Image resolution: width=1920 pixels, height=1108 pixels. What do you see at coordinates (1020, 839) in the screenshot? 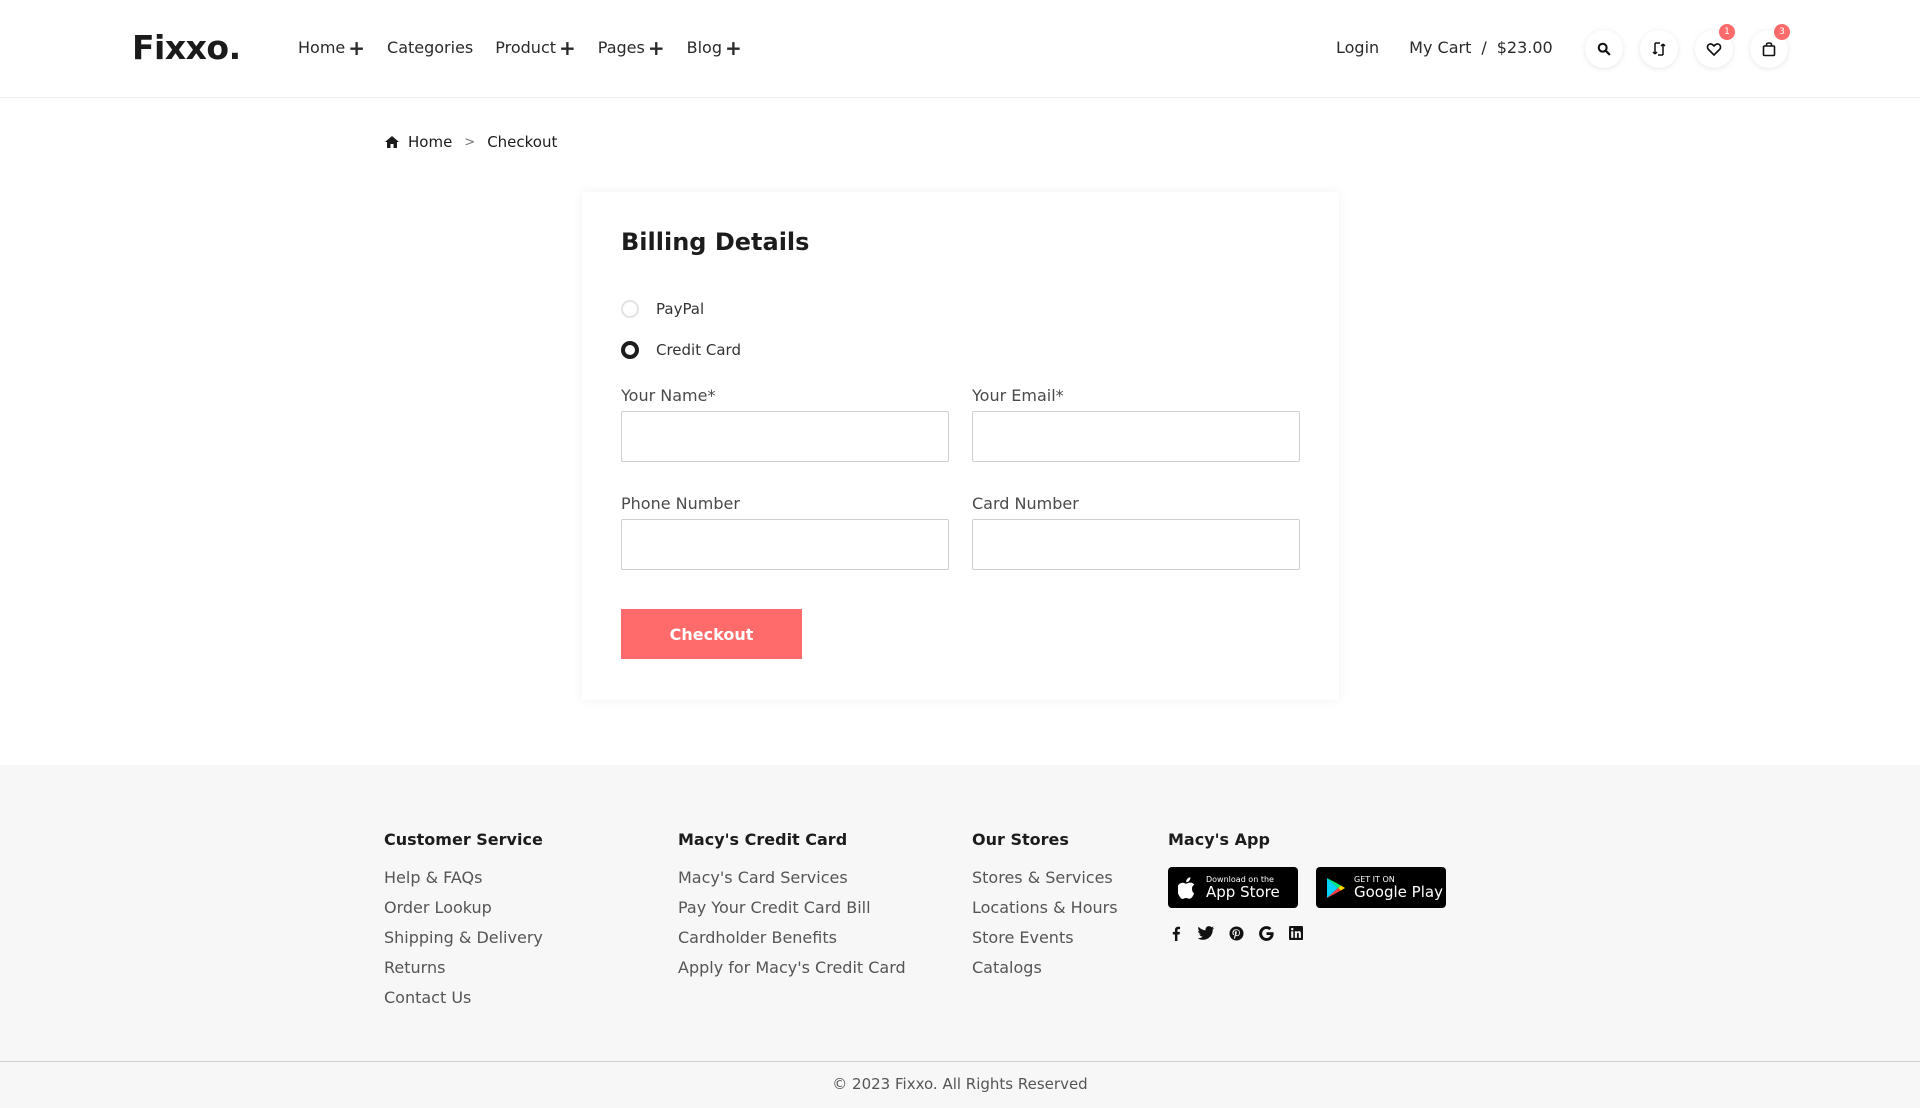
I see `footer-heading: Our Stores` at bounding box center [1020, 839].